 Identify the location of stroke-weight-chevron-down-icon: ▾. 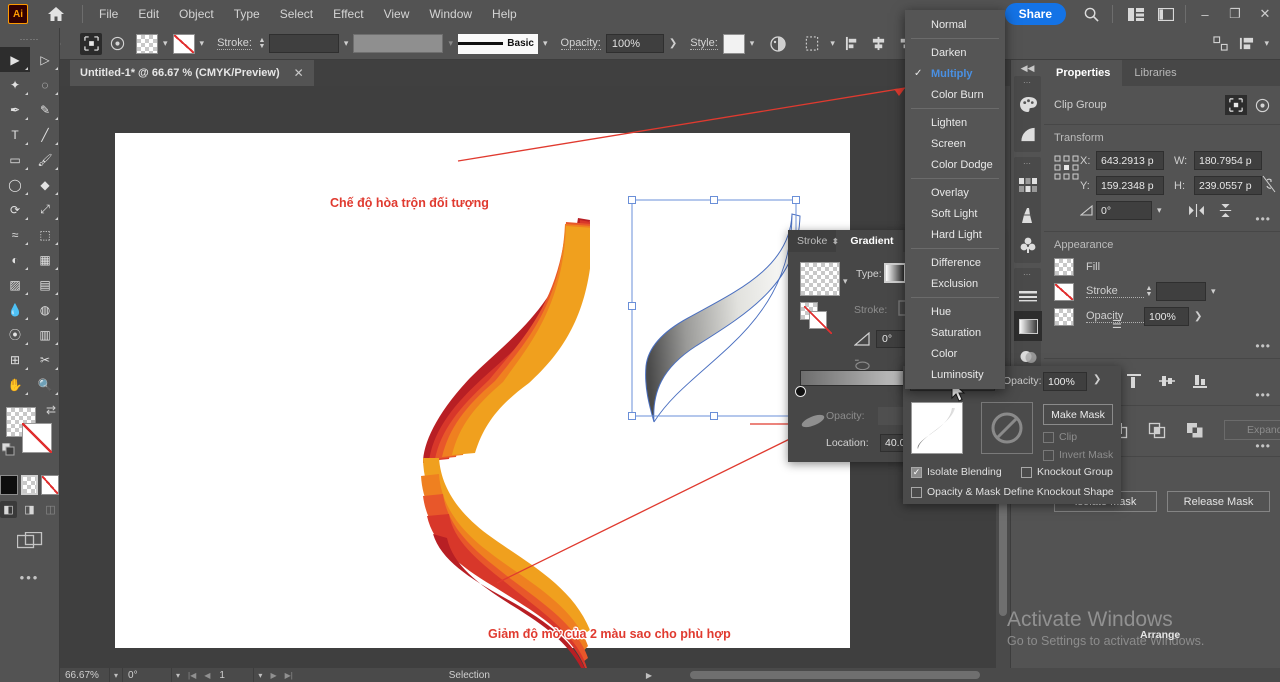
(346, 43).